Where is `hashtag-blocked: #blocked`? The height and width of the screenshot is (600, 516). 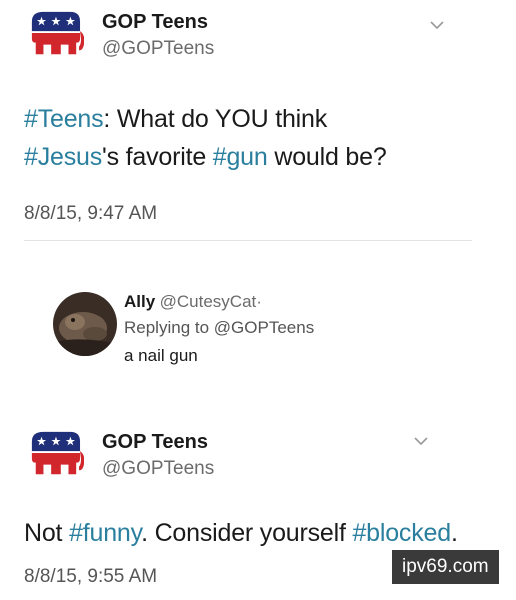 hashtag-blocked: #blocked is located at coordinates (401, 533).